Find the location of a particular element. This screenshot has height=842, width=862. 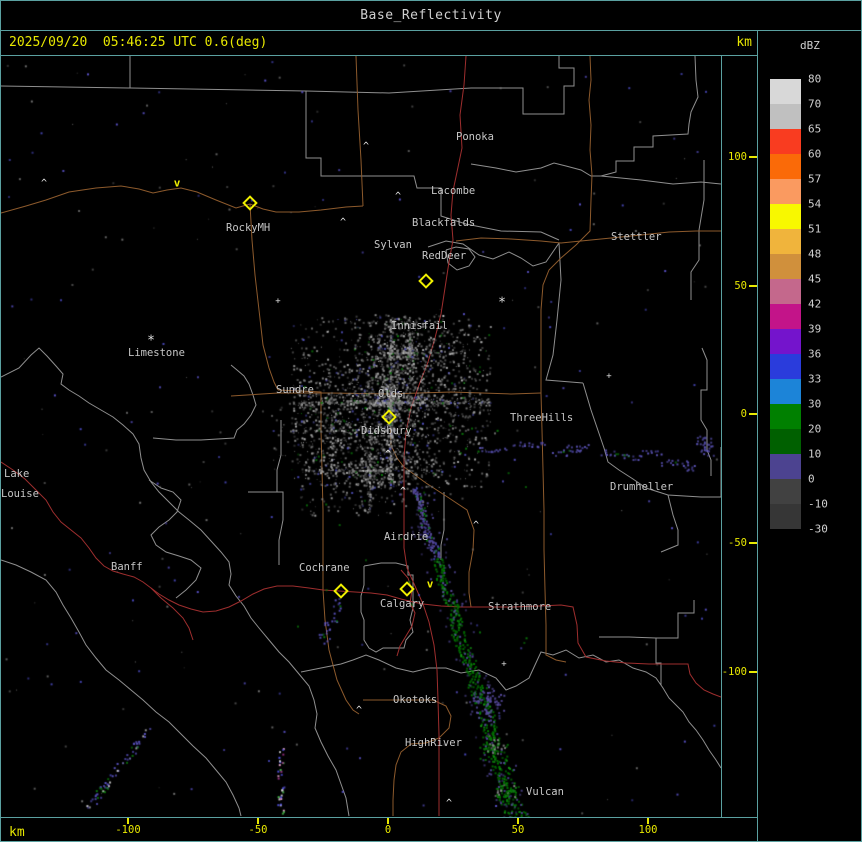

colorbar-tick-label: -10 is located at coordinates (818, 504).